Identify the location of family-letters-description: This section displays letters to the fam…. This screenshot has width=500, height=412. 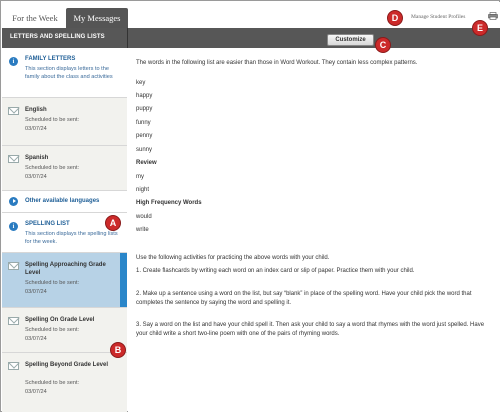
(69, 73).